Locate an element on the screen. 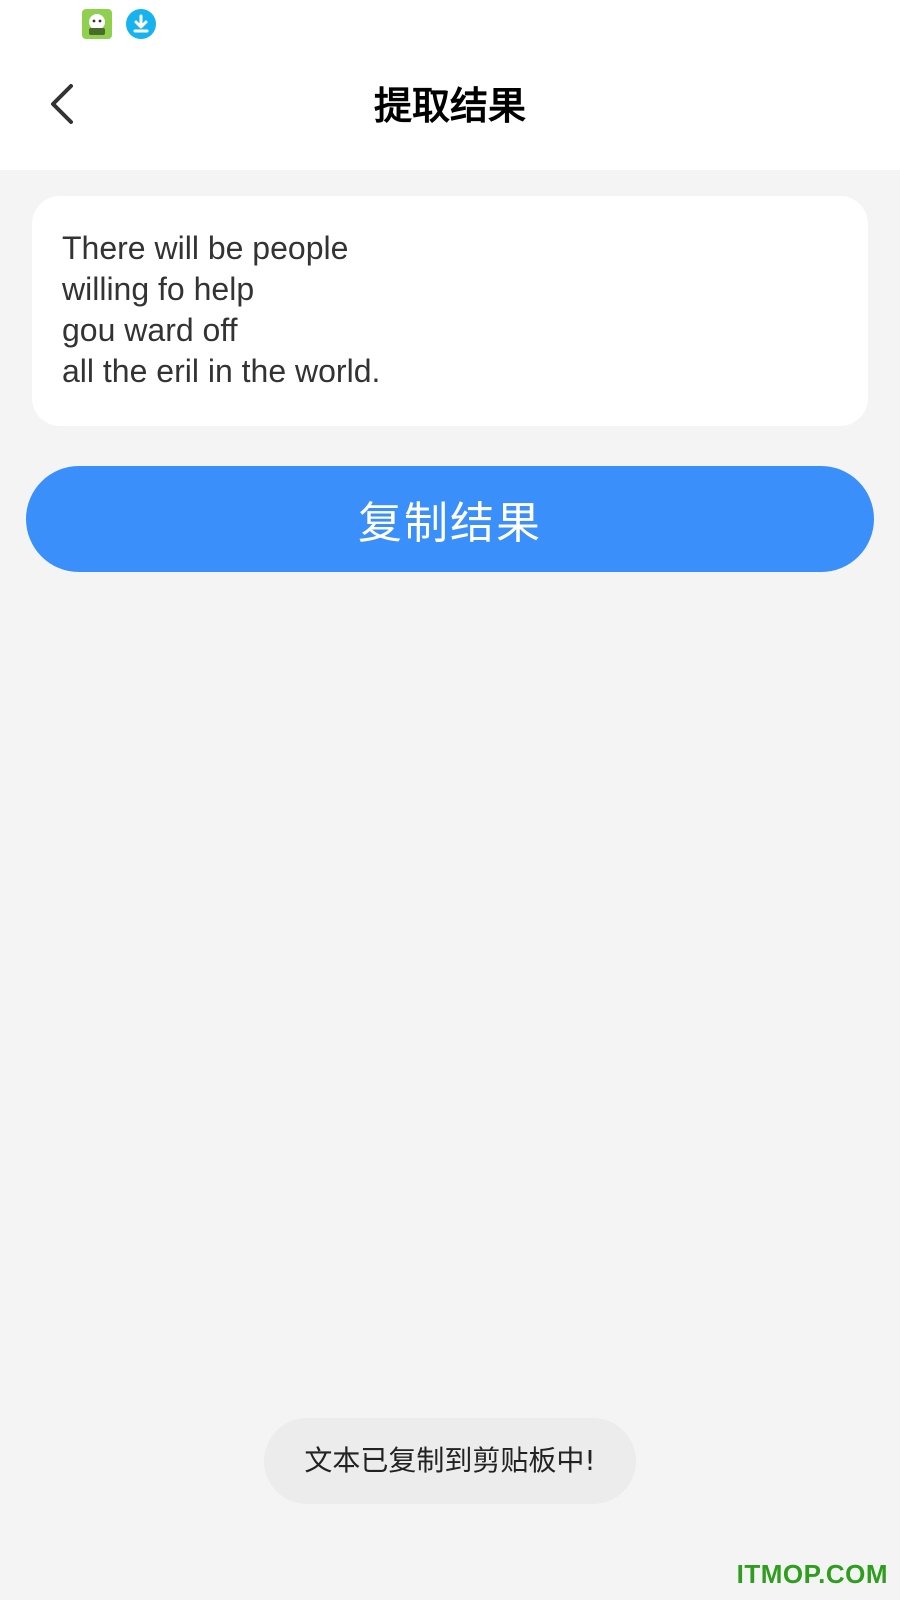 The width and height of the screenshot is (900, 1600). download-icon is located at coordinates (141, 24).